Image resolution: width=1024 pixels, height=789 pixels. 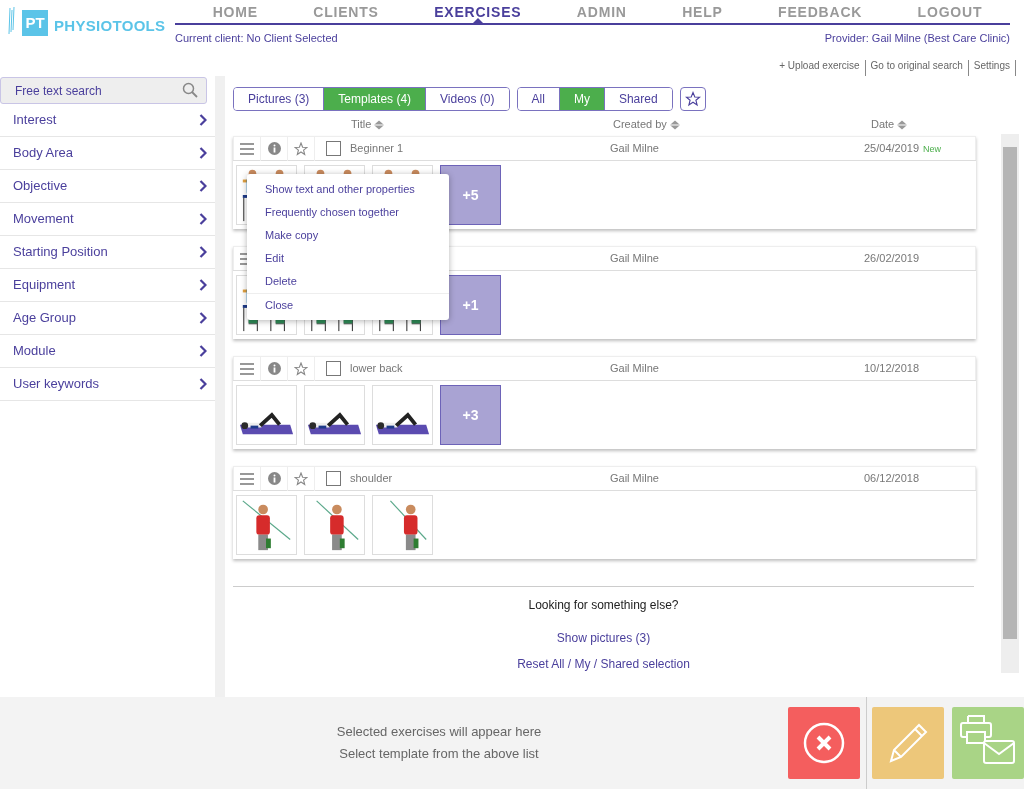 I want to click on menu-item: Edit, so click(x=348, y=258).